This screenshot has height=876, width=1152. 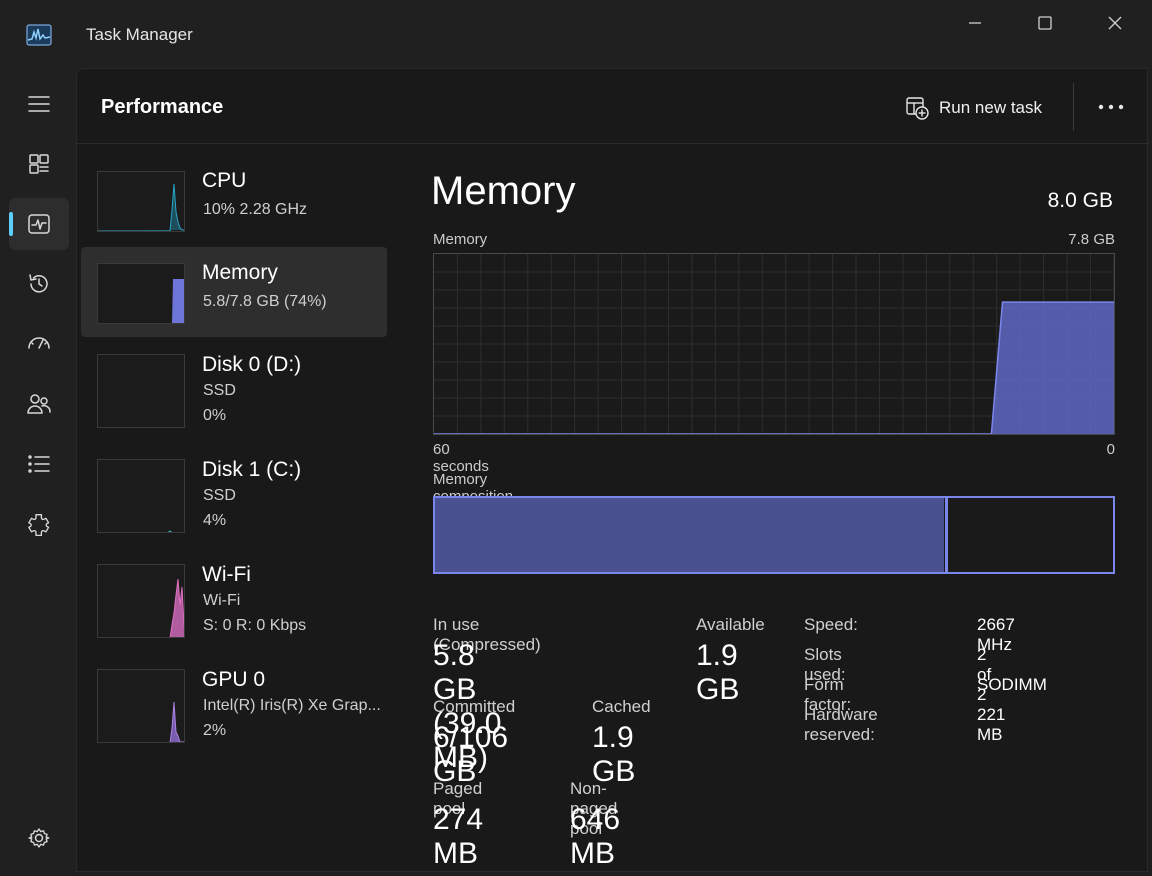 I want to click on sidebar-item-name: Disk 1 (C:), so click(x=252, y=469).